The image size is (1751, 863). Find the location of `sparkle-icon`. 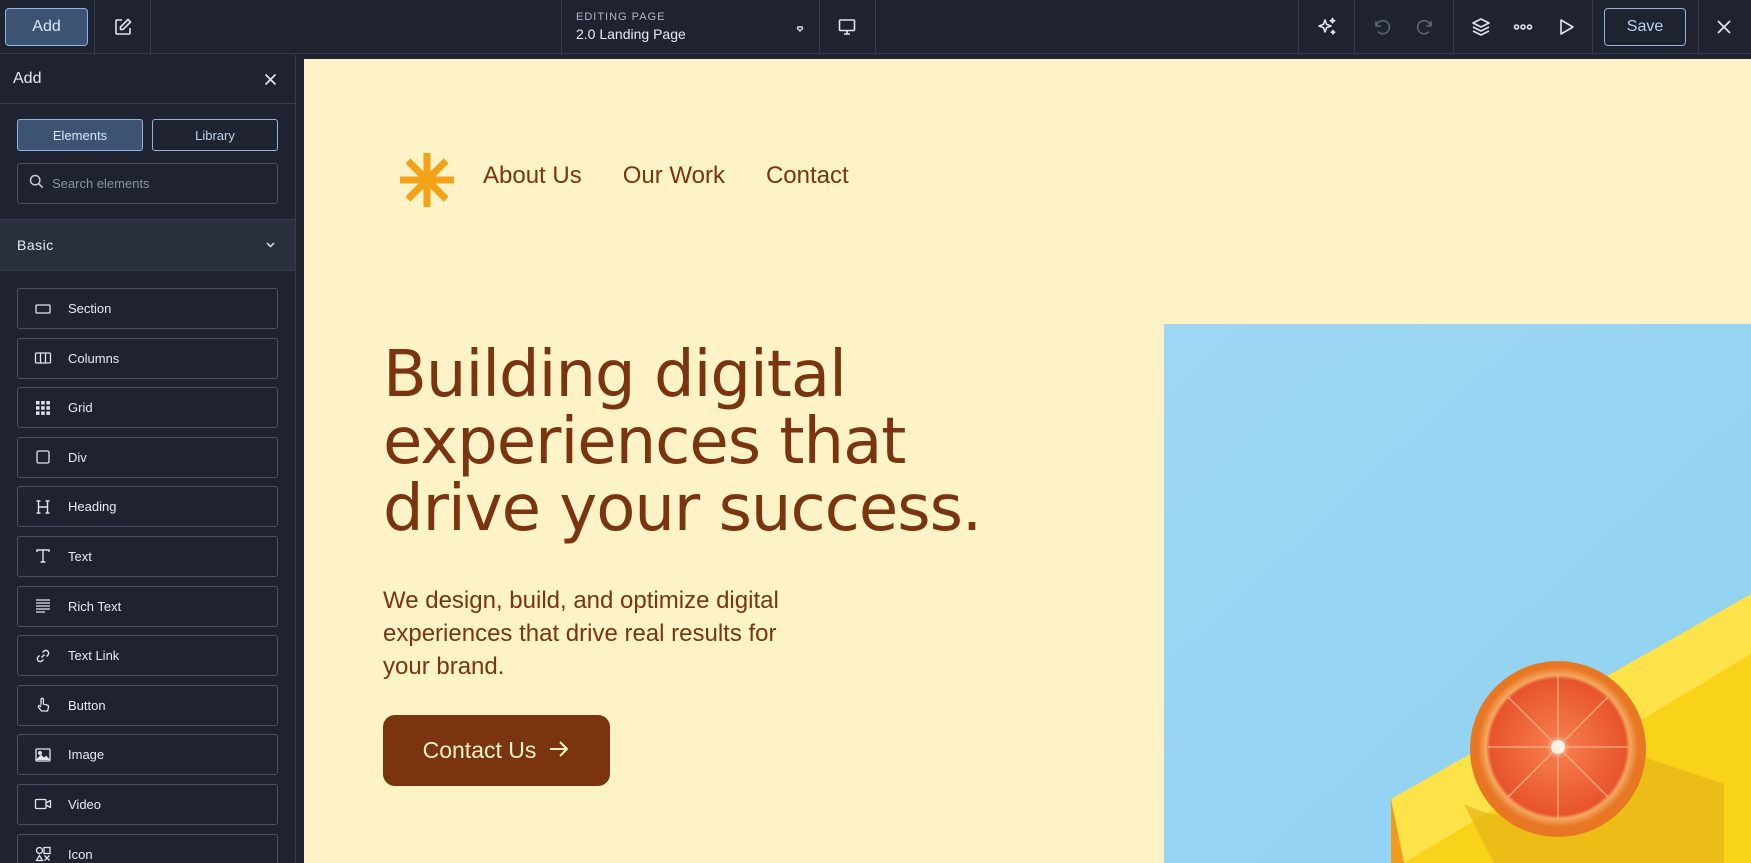

sparkle-icon is located at coordinates (1327, 27).